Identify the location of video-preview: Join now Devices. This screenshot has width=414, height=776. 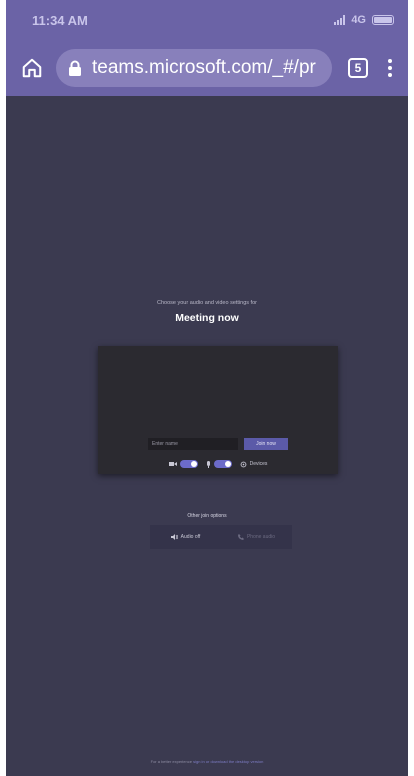
(218, 410).